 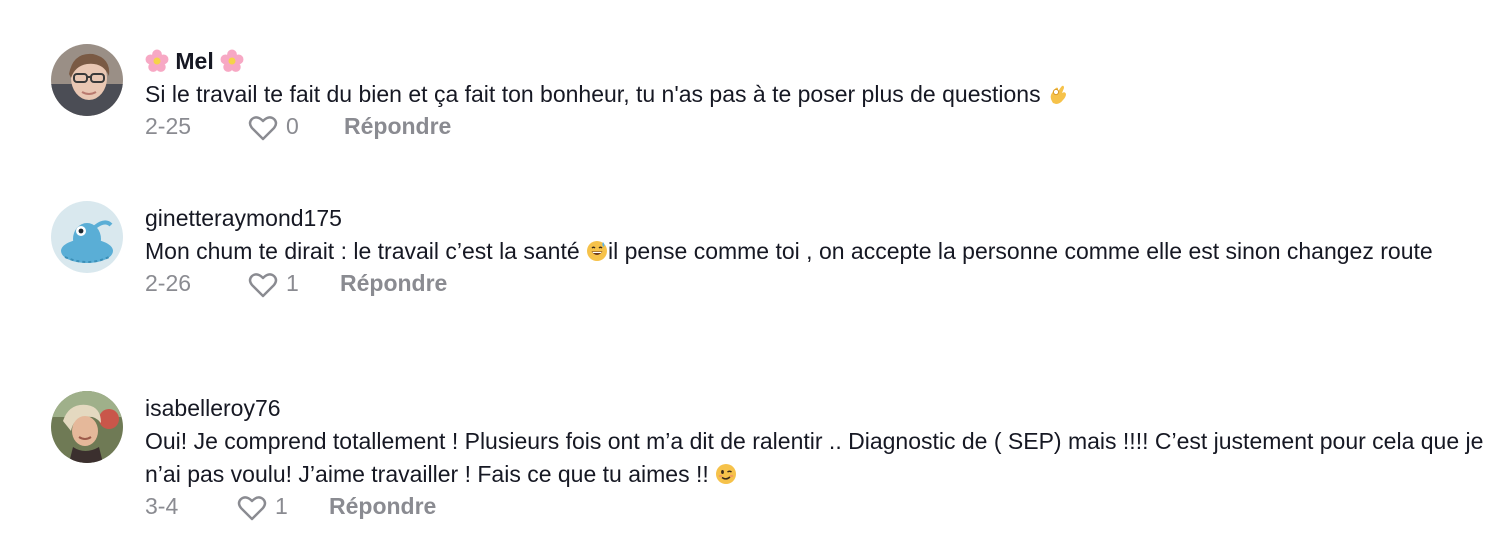 I want to click on comment-username: ginetteraymond175, so click(x=816, y=218).